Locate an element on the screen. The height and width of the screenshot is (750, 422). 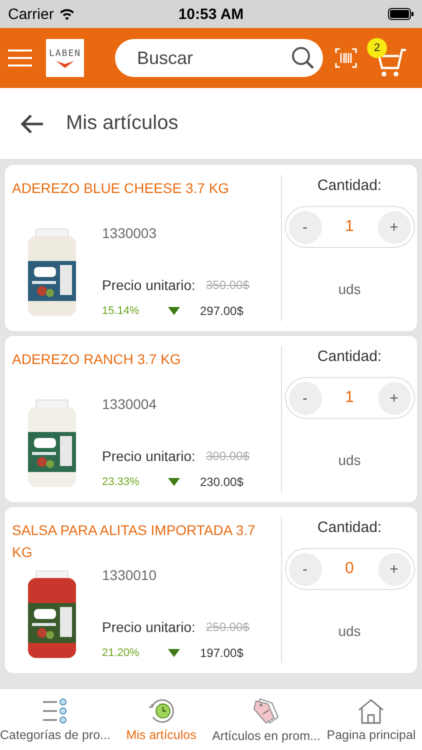
discount-percent: 15.14% is located at coordinates (121, 311).